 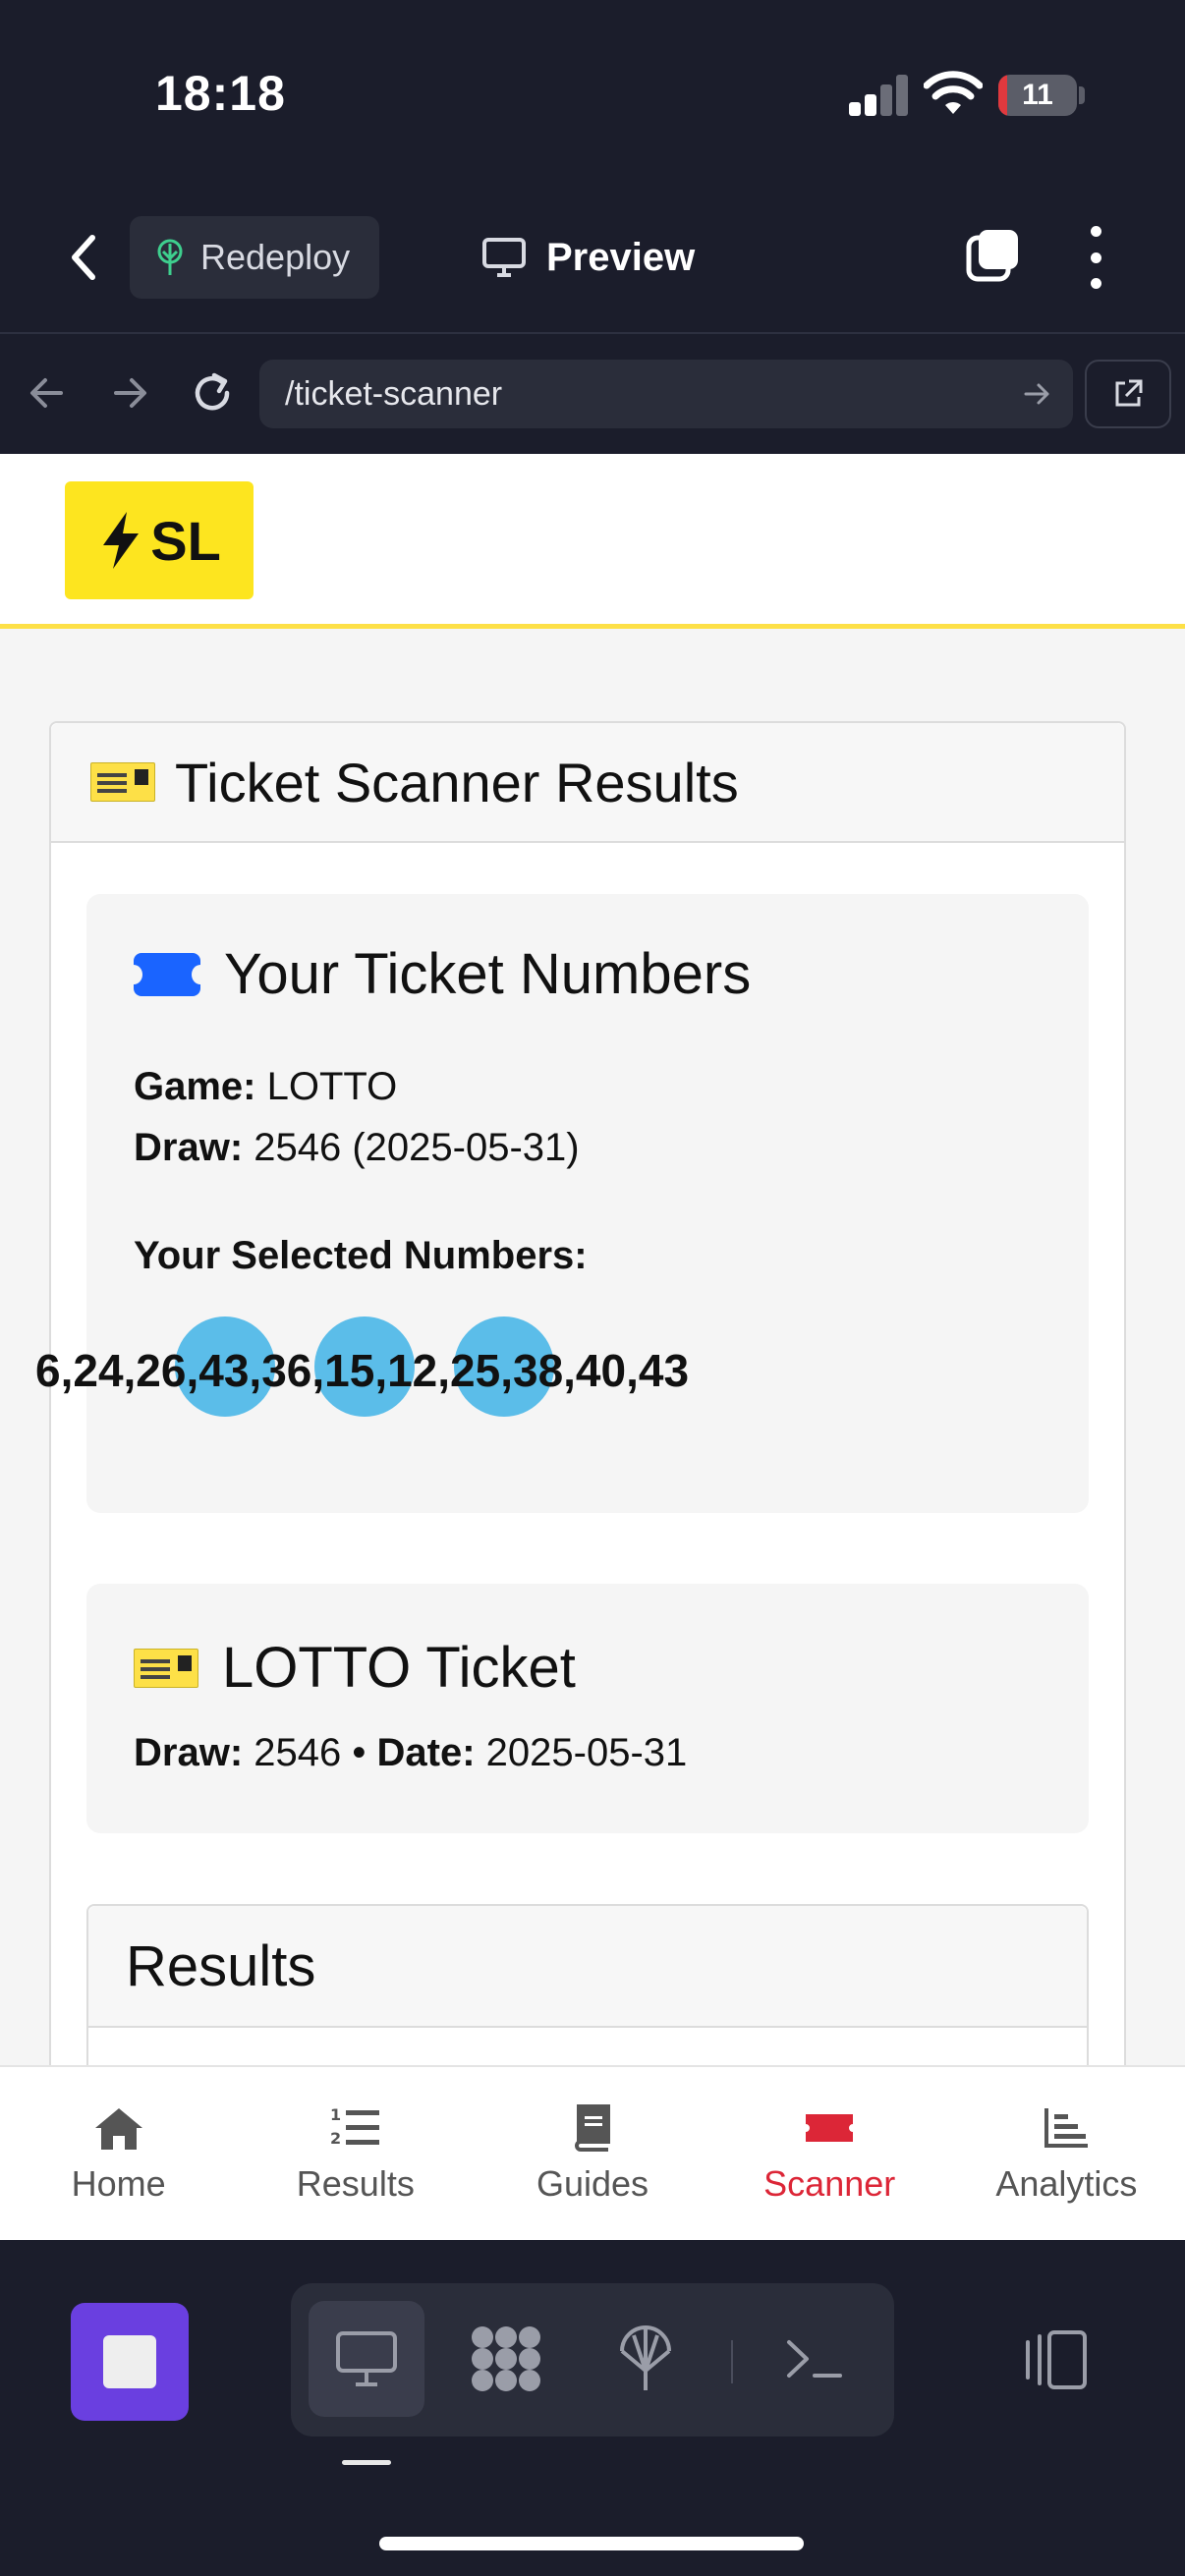 I want to click on selected-numbers-line: Your Selected Numbers:, so click(x=361, y=1256).